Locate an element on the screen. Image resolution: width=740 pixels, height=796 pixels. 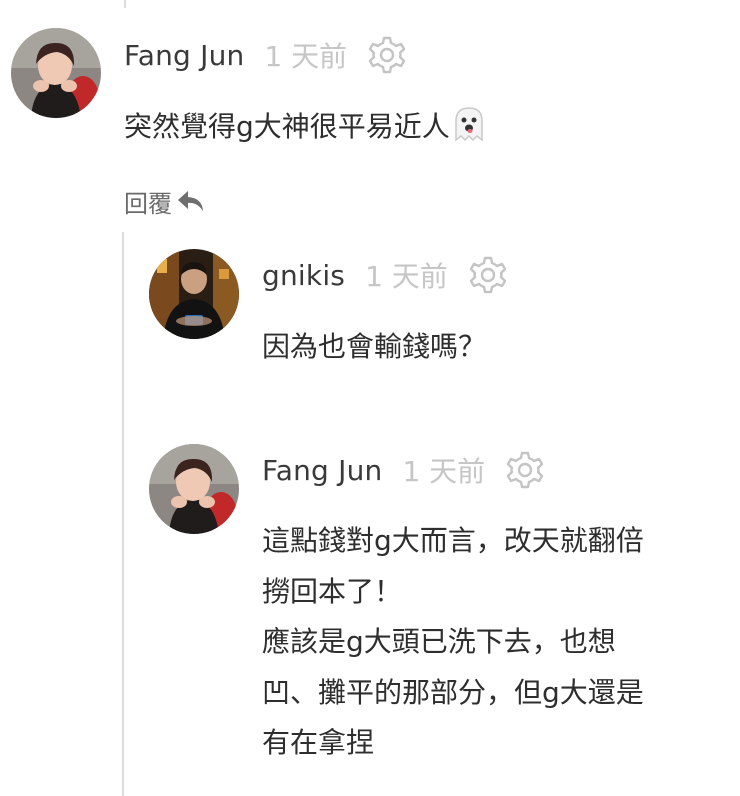
comment-text-line: 這點錢對g大而言，改天就翻倍 is located at coordinates (453, 540).